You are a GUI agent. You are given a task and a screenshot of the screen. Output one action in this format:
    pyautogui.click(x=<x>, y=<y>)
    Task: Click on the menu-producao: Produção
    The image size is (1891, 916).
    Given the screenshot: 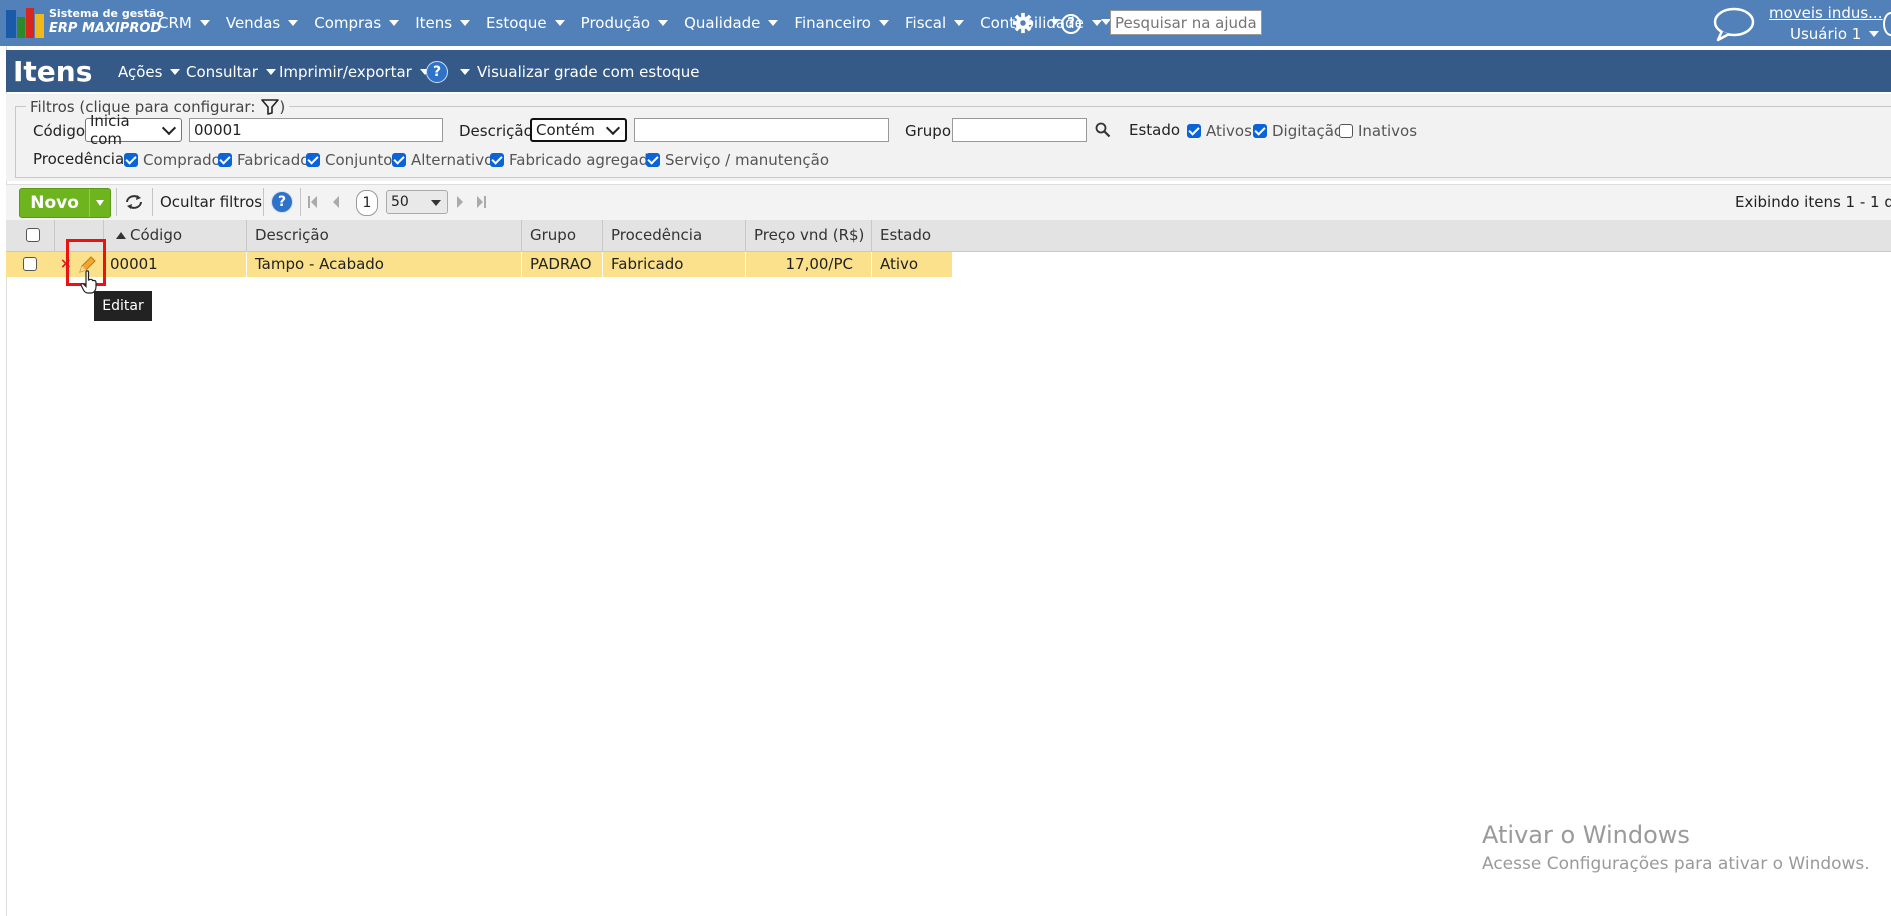 What is the action you would take?
    pyautogui.click(x=624, y=23)
    